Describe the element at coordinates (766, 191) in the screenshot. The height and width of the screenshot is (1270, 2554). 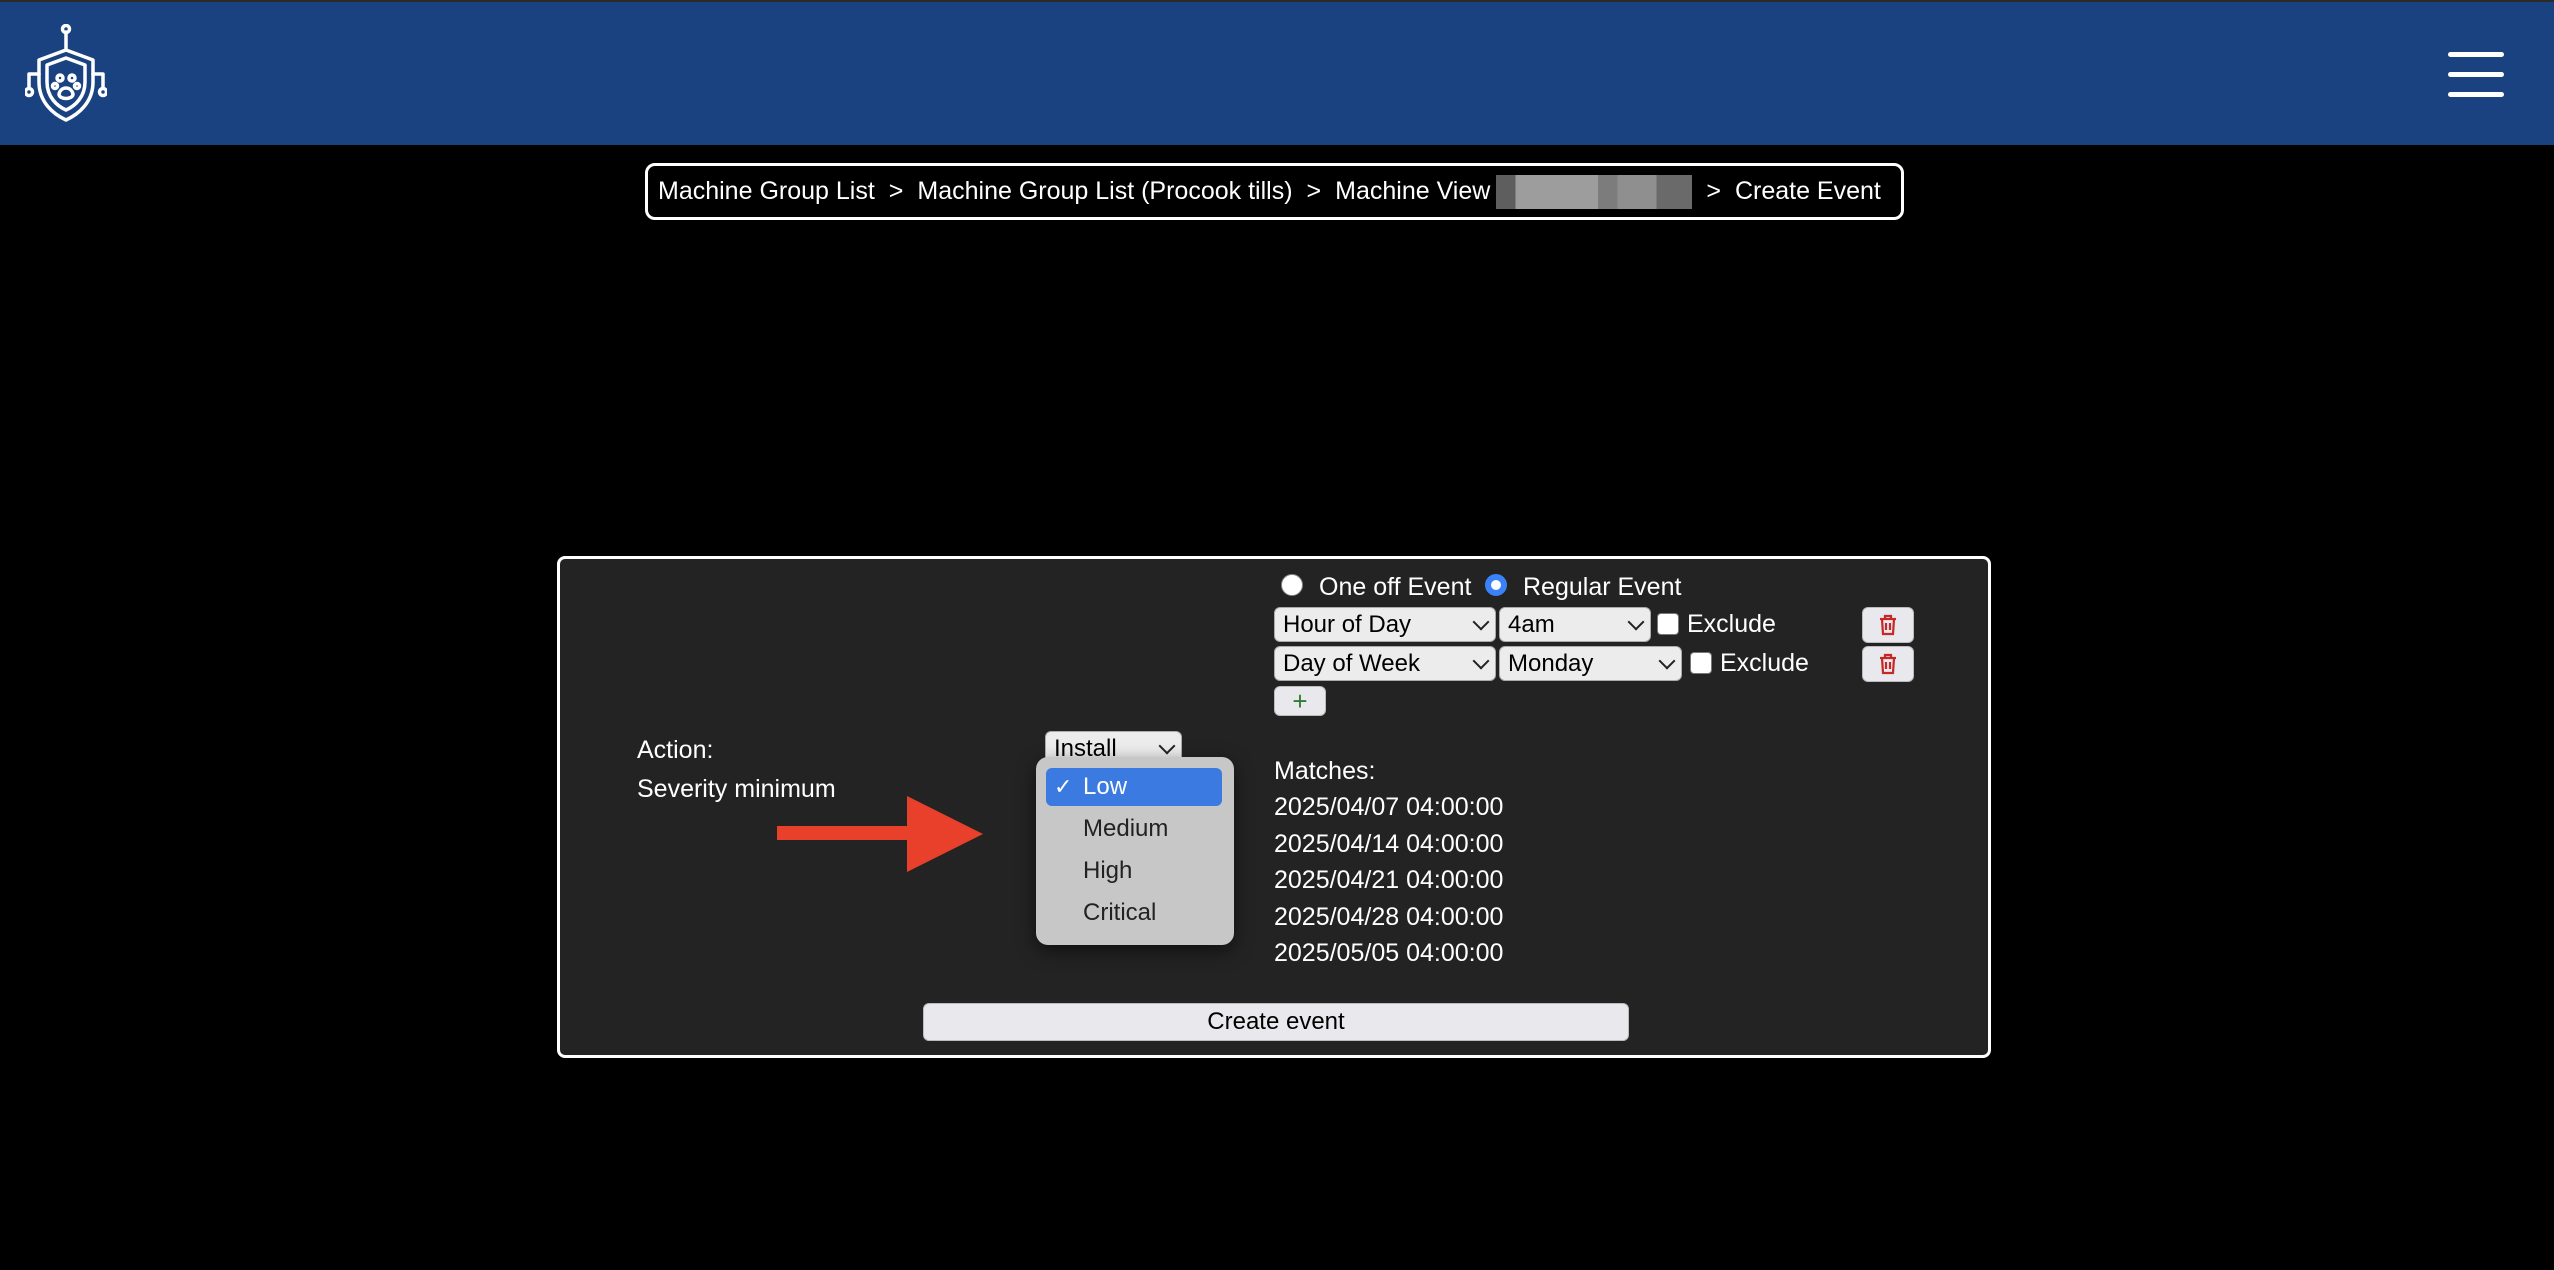
I see `breadcrumb-machine-group-list: Machine Group List` at that location.